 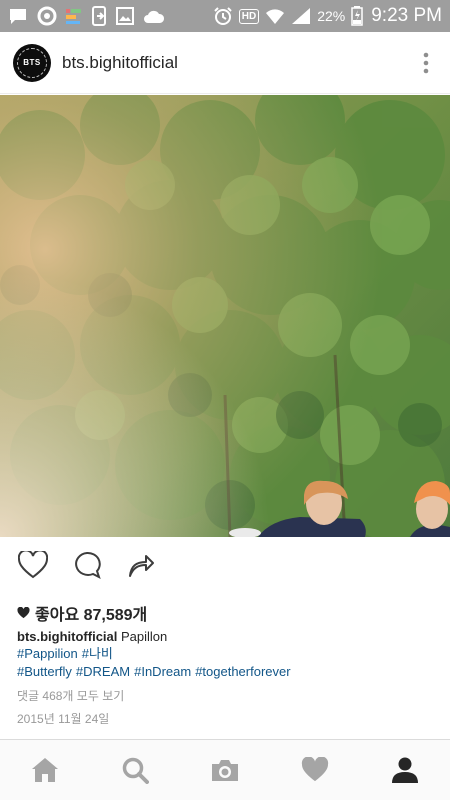 What do you see at coordinates (225, 63) in the screenshot?
I see `post-header: BTS bts.bighitofficial` at bounding box center [225, 63].